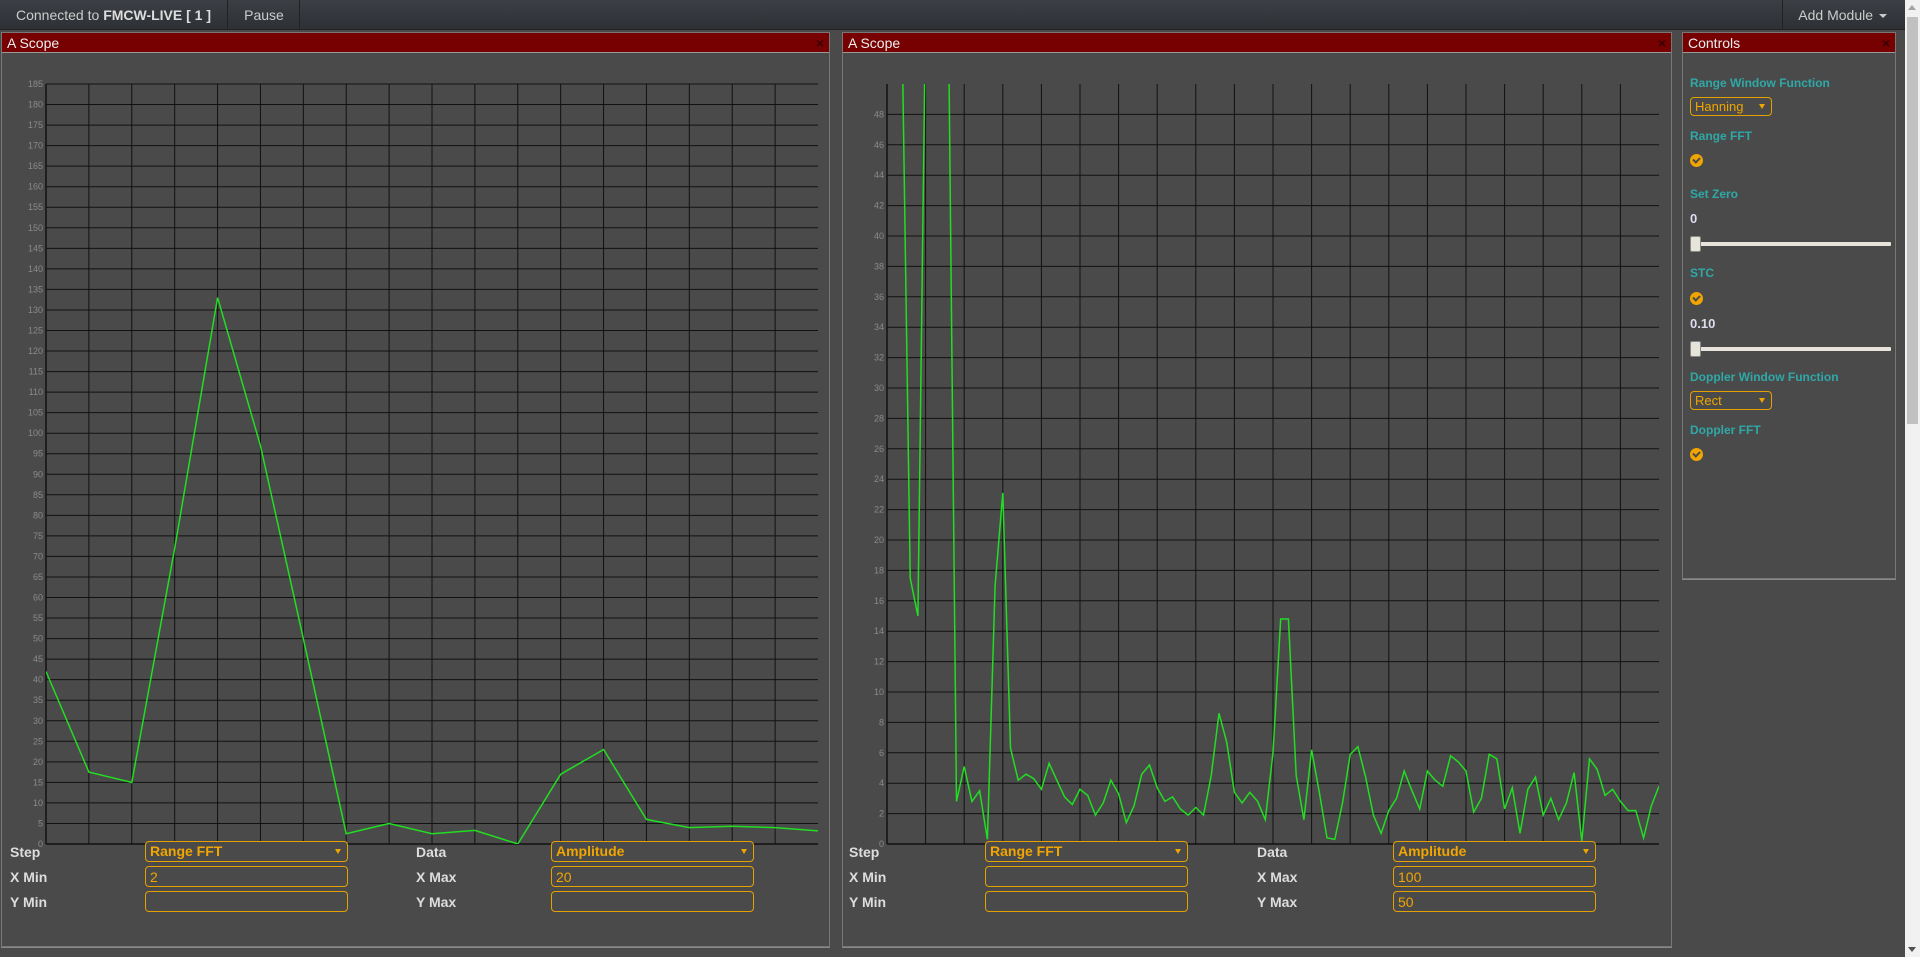 This screenshot has height=957, width=1920. What do you see at coordinates (881, 722) in the screenshot?
I see `y-tick-label: 8` at bounding box center [881, 722].